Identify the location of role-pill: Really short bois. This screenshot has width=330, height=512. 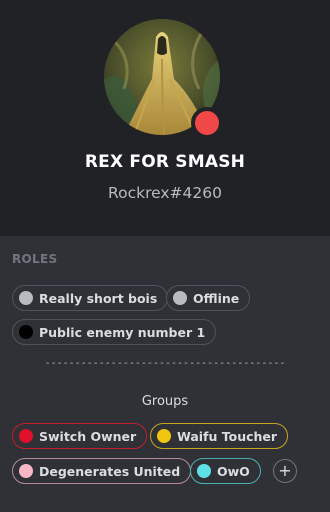
(90, 298).